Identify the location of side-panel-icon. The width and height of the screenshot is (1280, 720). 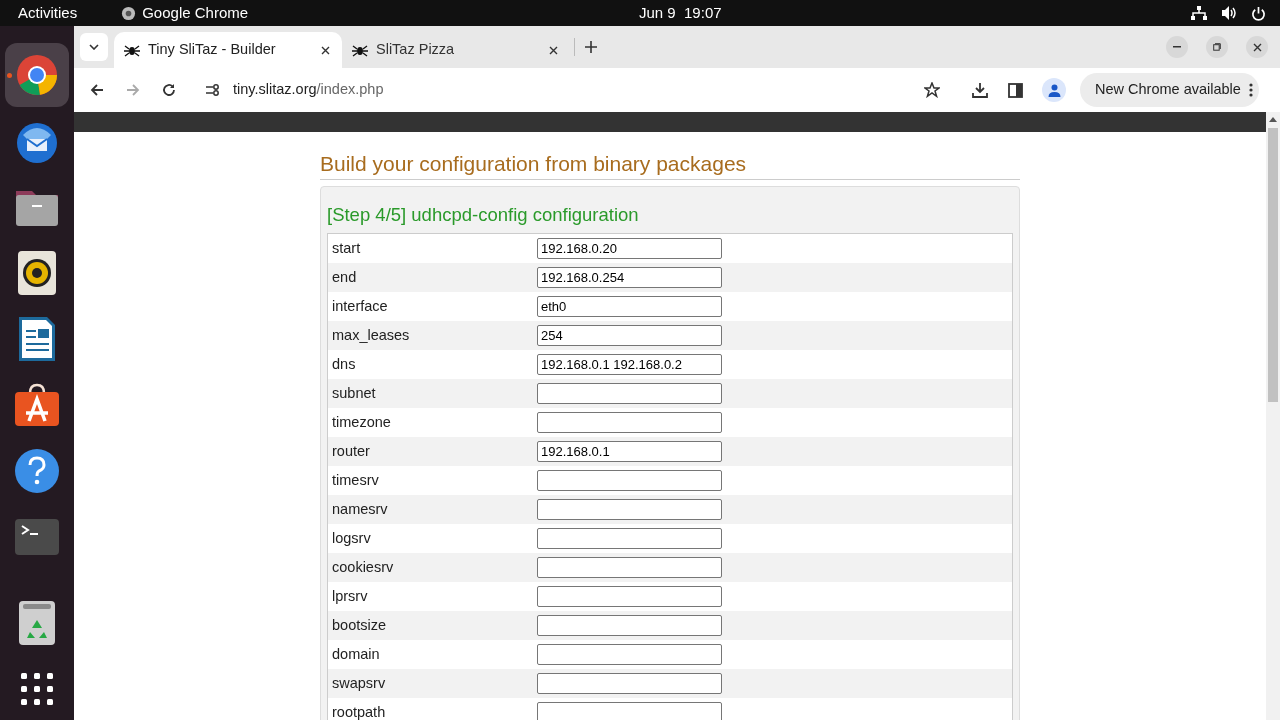
(1015, 90).